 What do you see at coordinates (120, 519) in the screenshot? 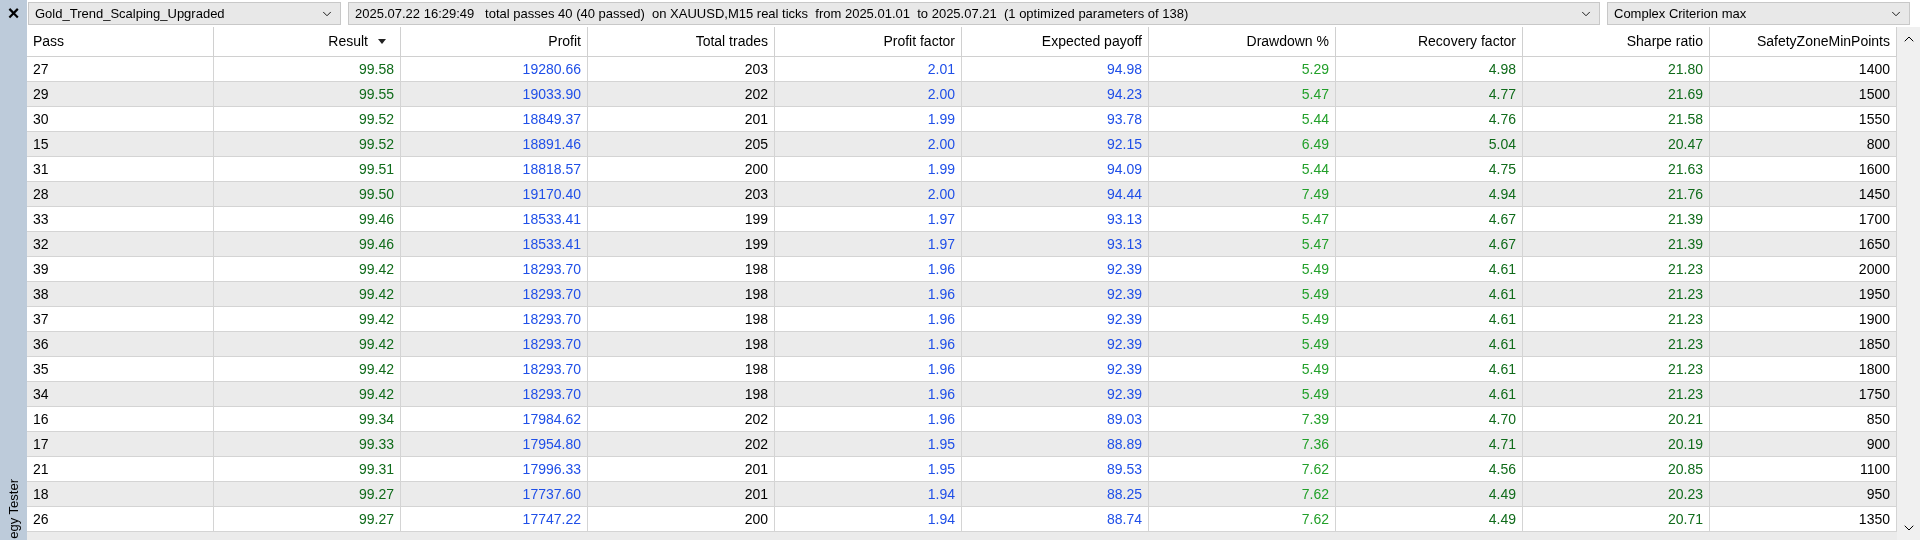
I see `table-cell: 26` at bounding box center [120, 519].